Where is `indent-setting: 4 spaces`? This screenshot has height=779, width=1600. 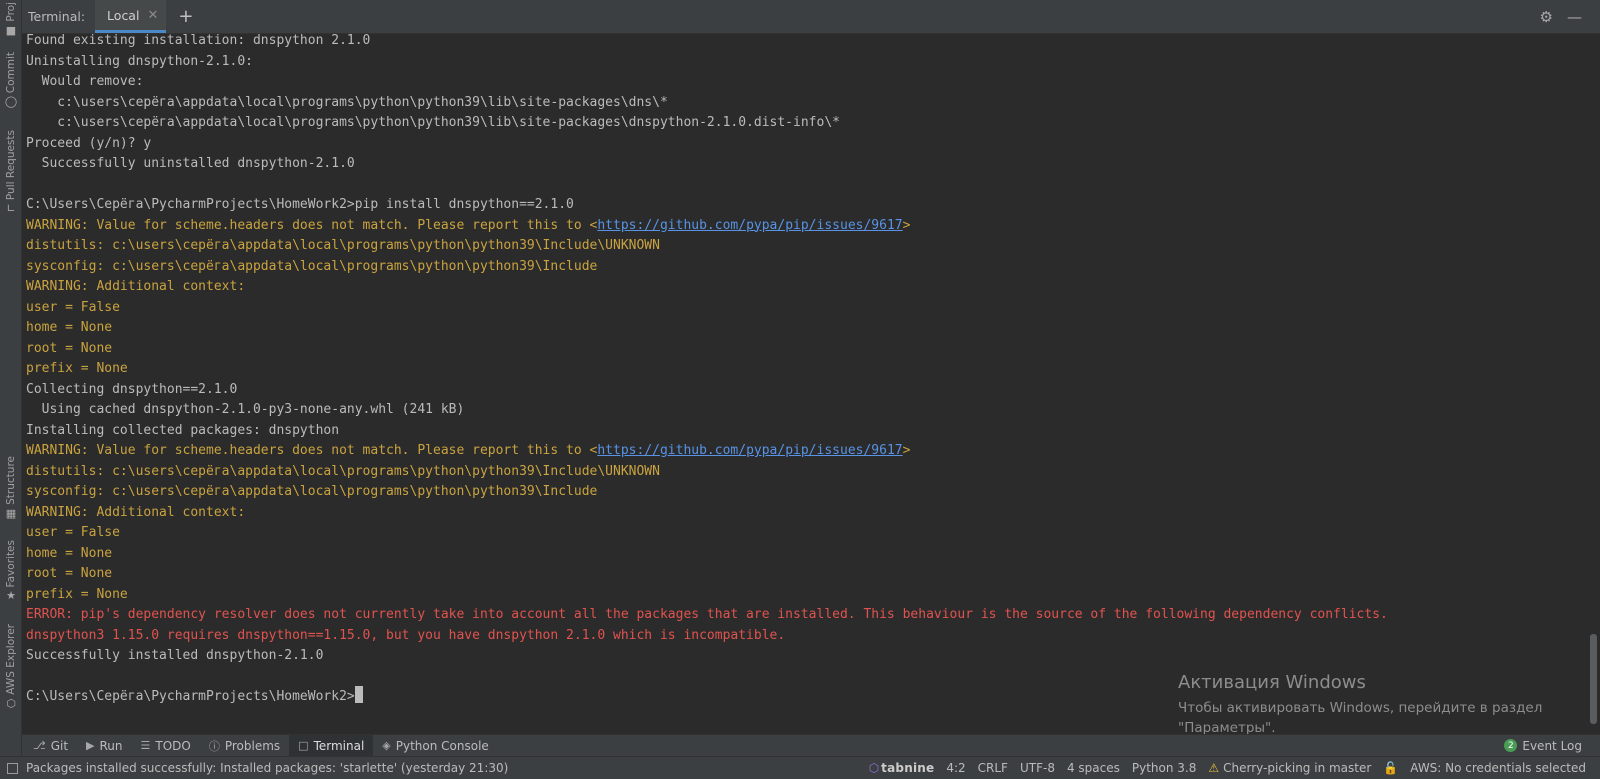
indent-setting: 4 spaces is located at coordinates (1093, 768).